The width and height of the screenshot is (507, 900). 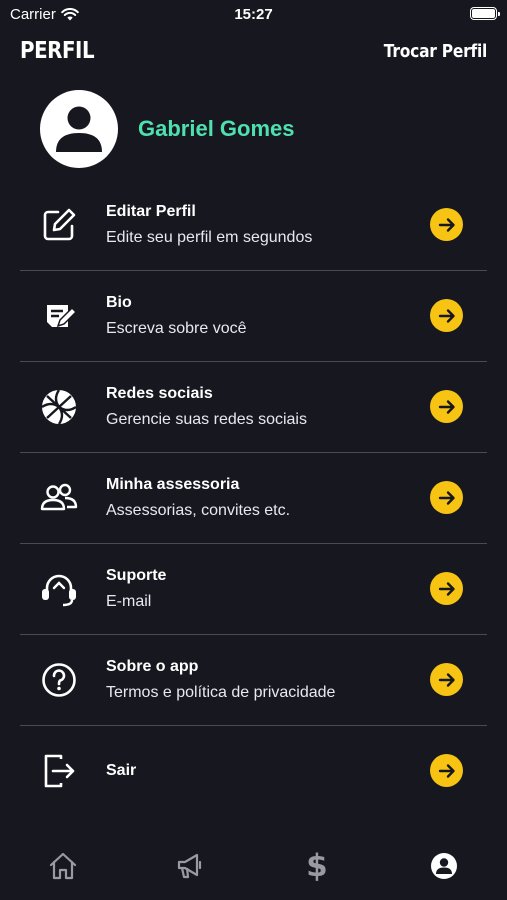 What do you see at coordinates (136, 575) in the screenshot?
I see `menu-item-title: Suporte` at bounding box center [136, 575].